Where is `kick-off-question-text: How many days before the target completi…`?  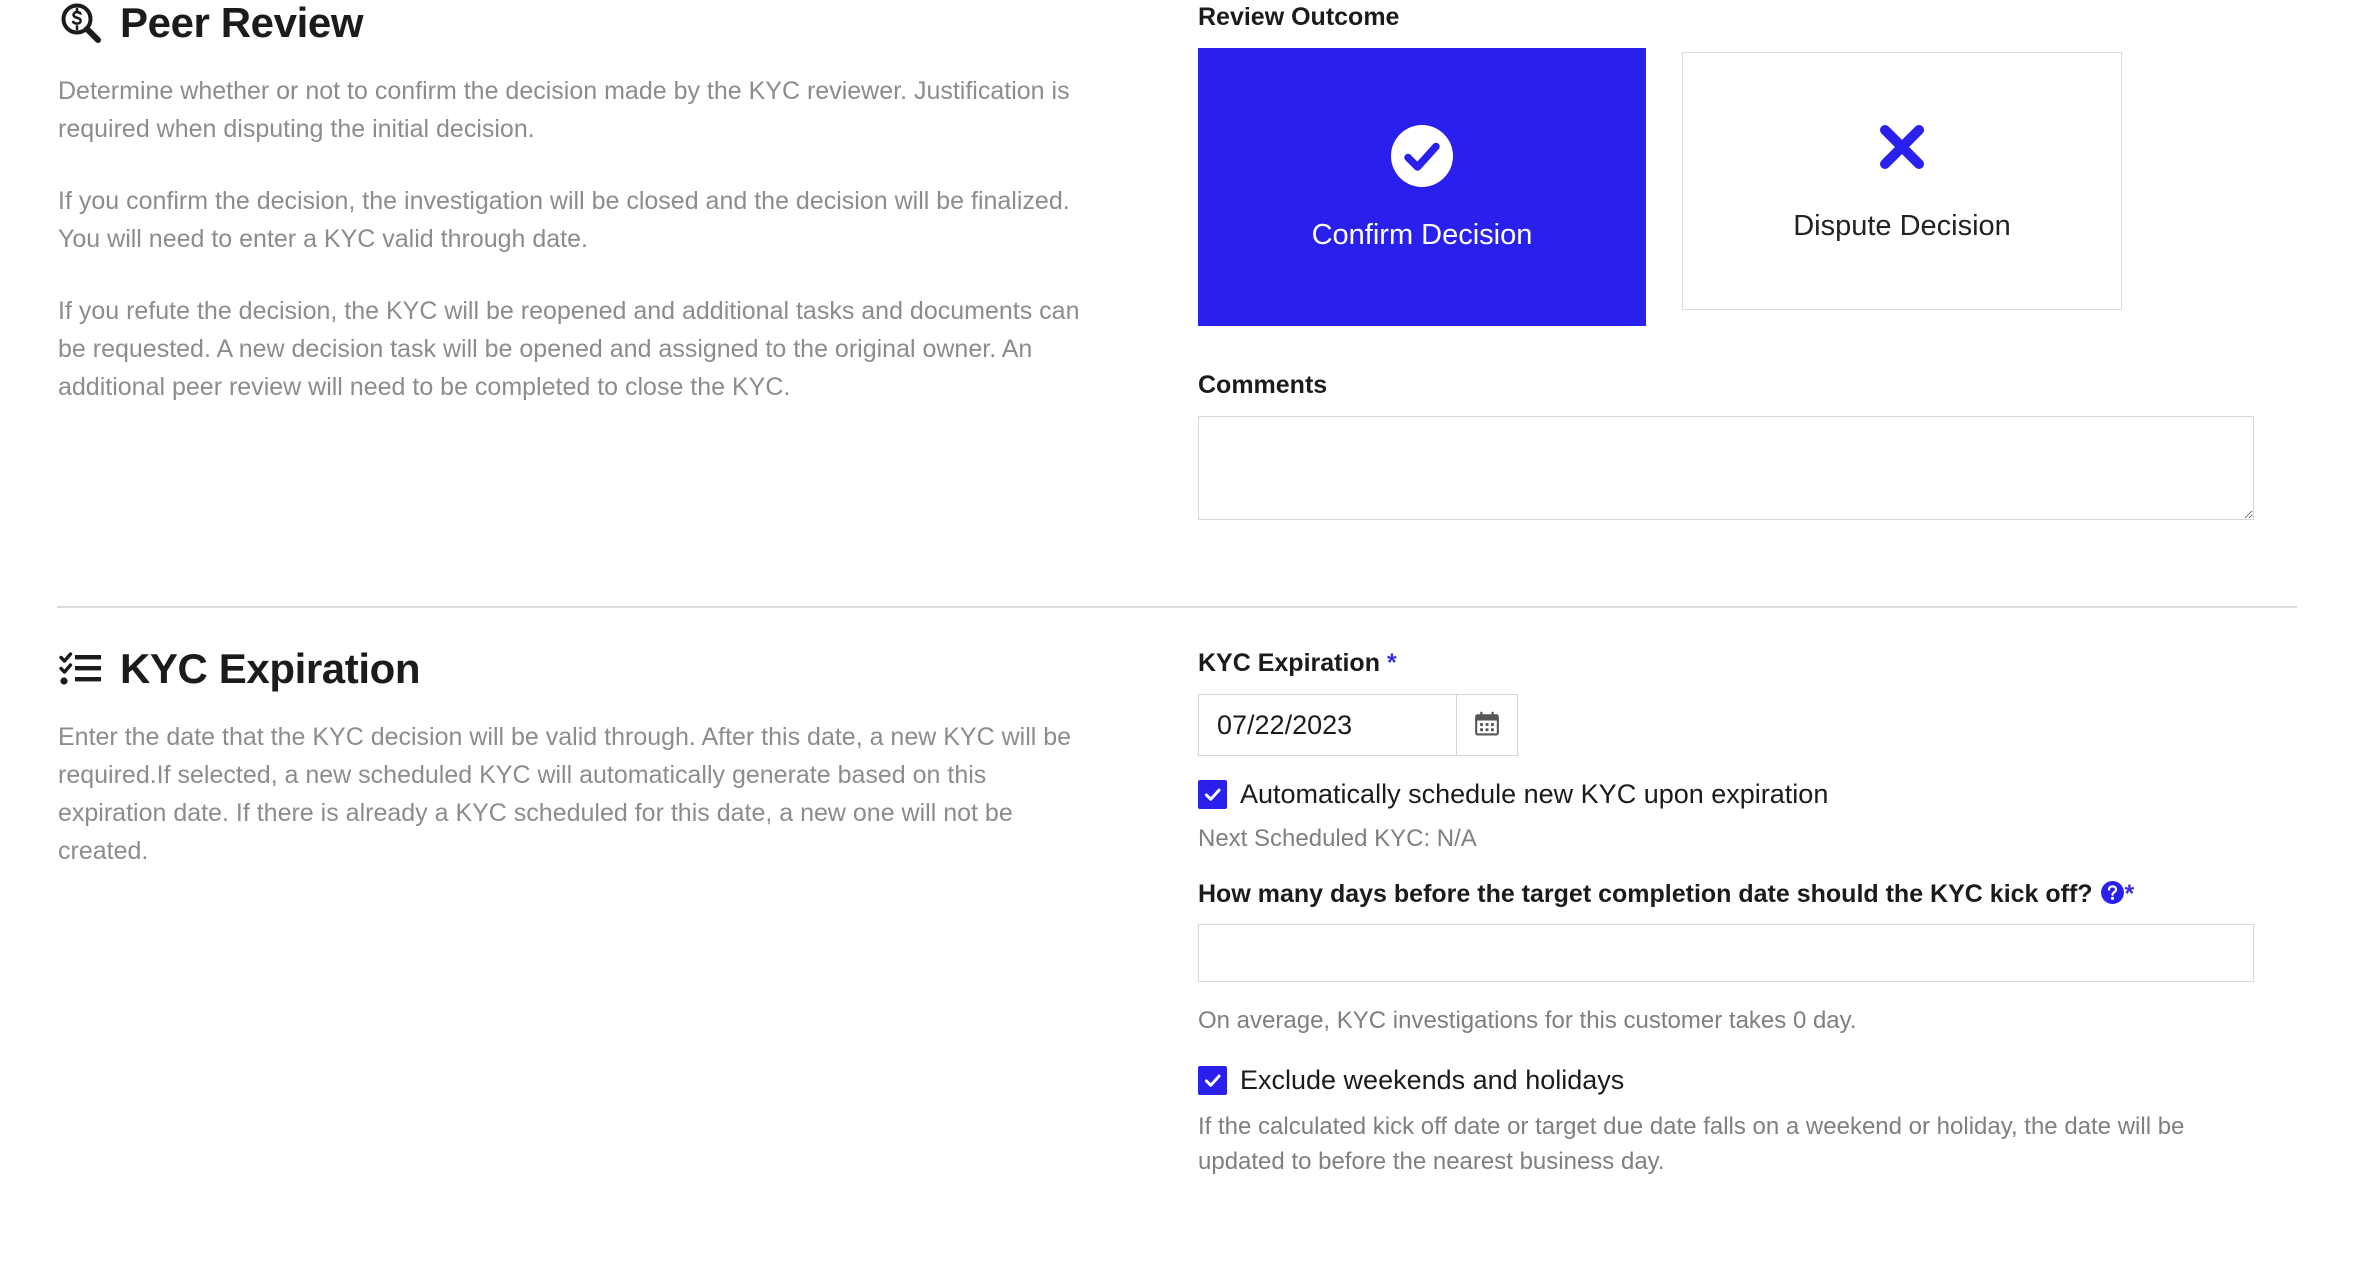 kick-off-question-text: How many days before the target completi… is located at coordinates (1645, 894).